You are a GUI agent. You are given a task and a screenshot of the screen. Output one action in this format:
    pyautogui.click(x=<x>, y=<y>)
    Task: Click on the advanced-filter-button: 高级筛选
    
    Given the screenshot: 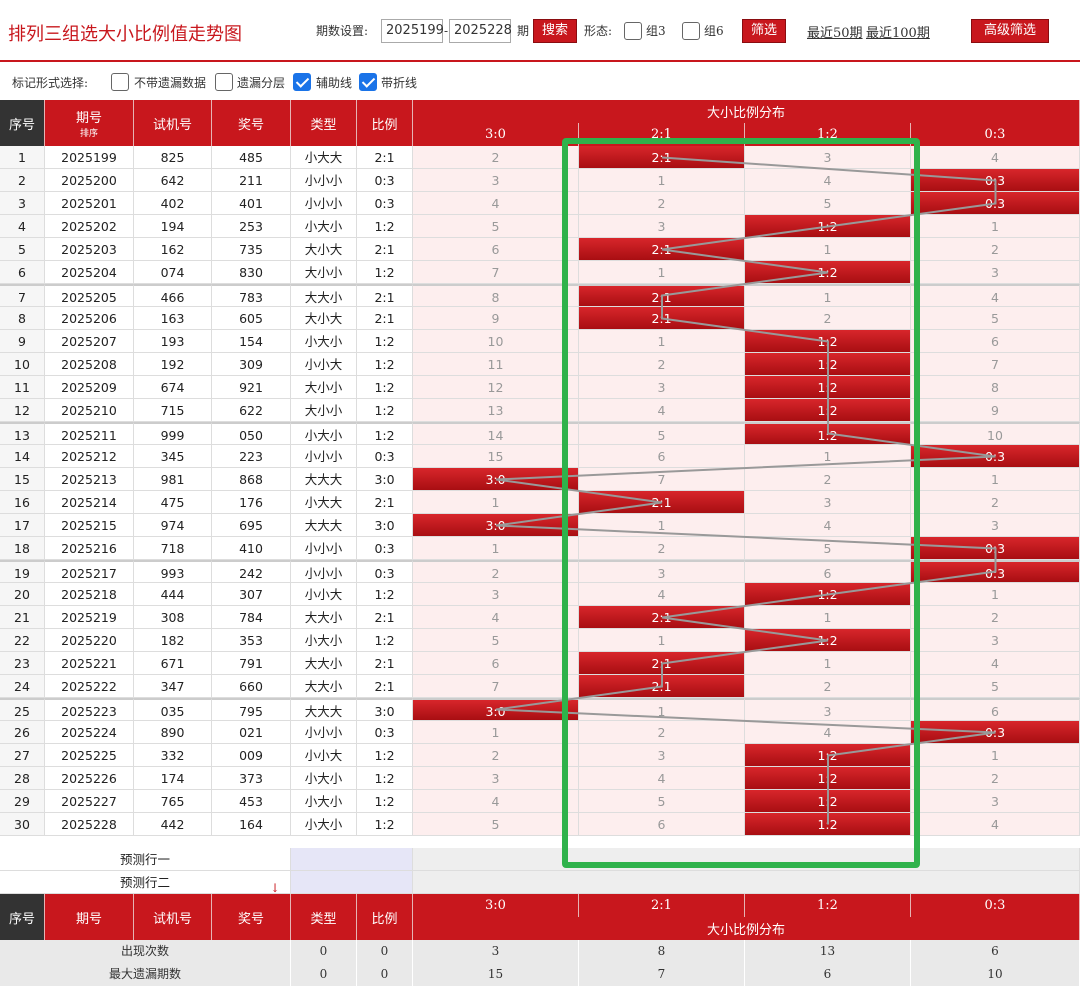 What is the action you would take?
    pyautogui.click(x=1010, y=31)
    